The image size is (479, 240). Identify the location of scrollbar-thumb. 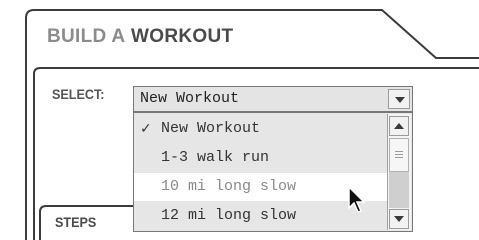
(399, 155).